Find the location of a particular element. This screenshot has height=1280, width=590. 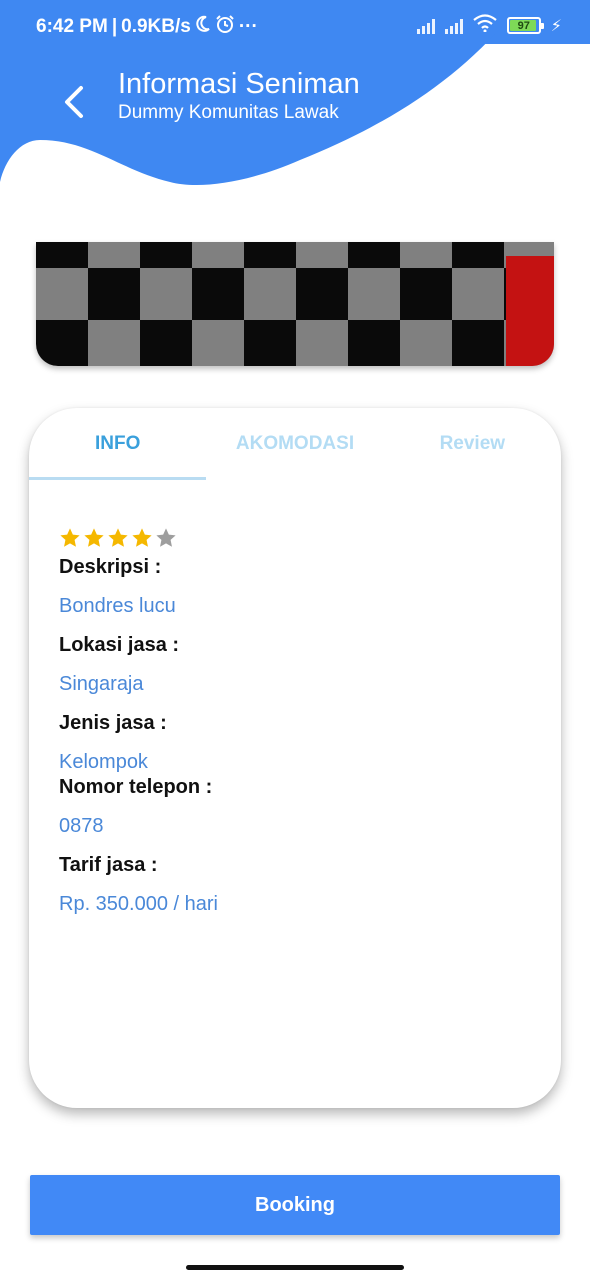

tab-akomodasi: AKOMODASI is located at coordinates (294, 444).